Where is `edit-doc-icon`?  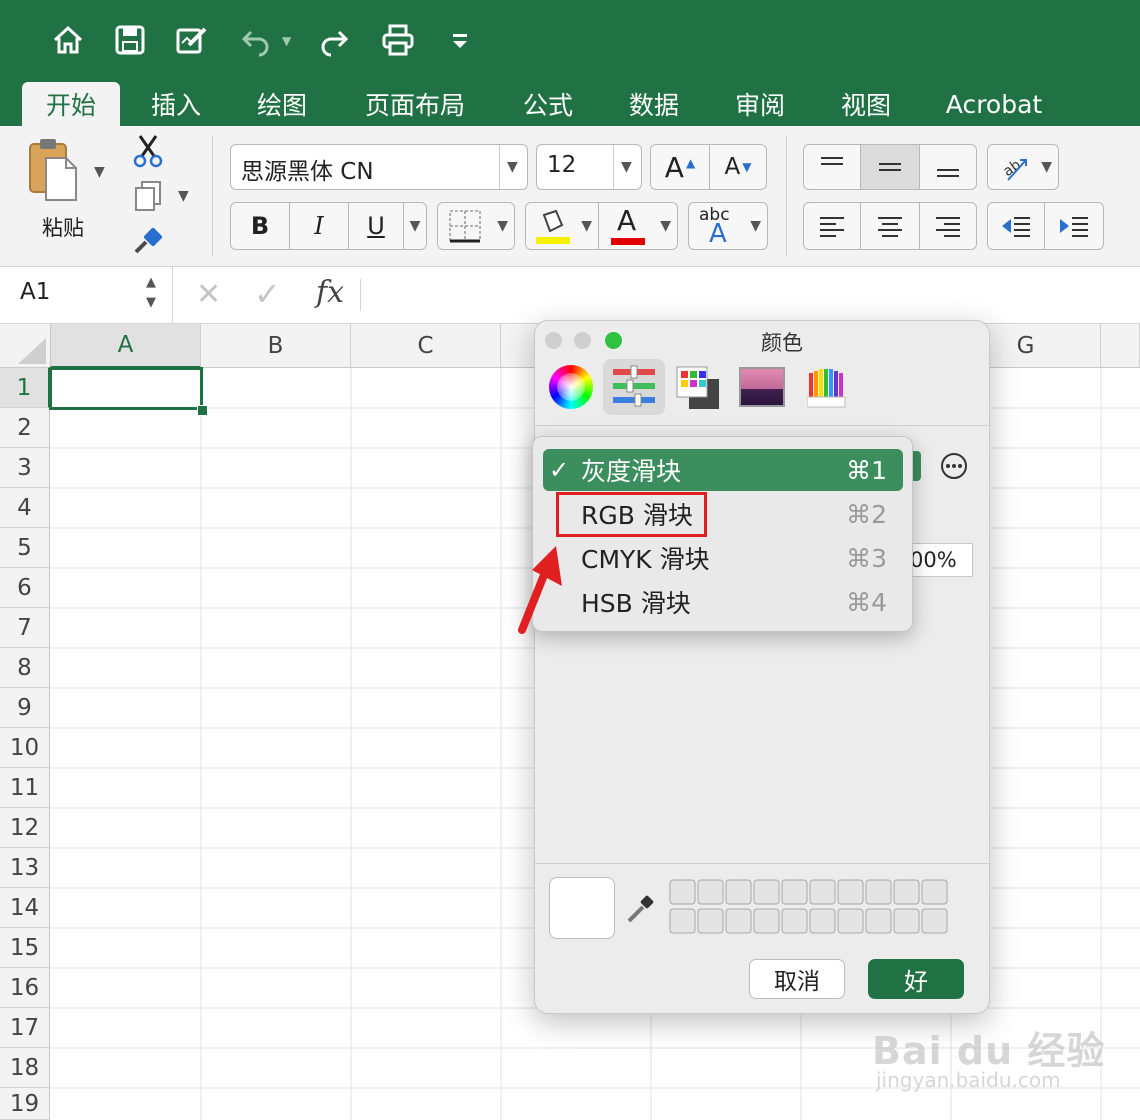 edit-doc-icon is located at coordinates (192, 40).